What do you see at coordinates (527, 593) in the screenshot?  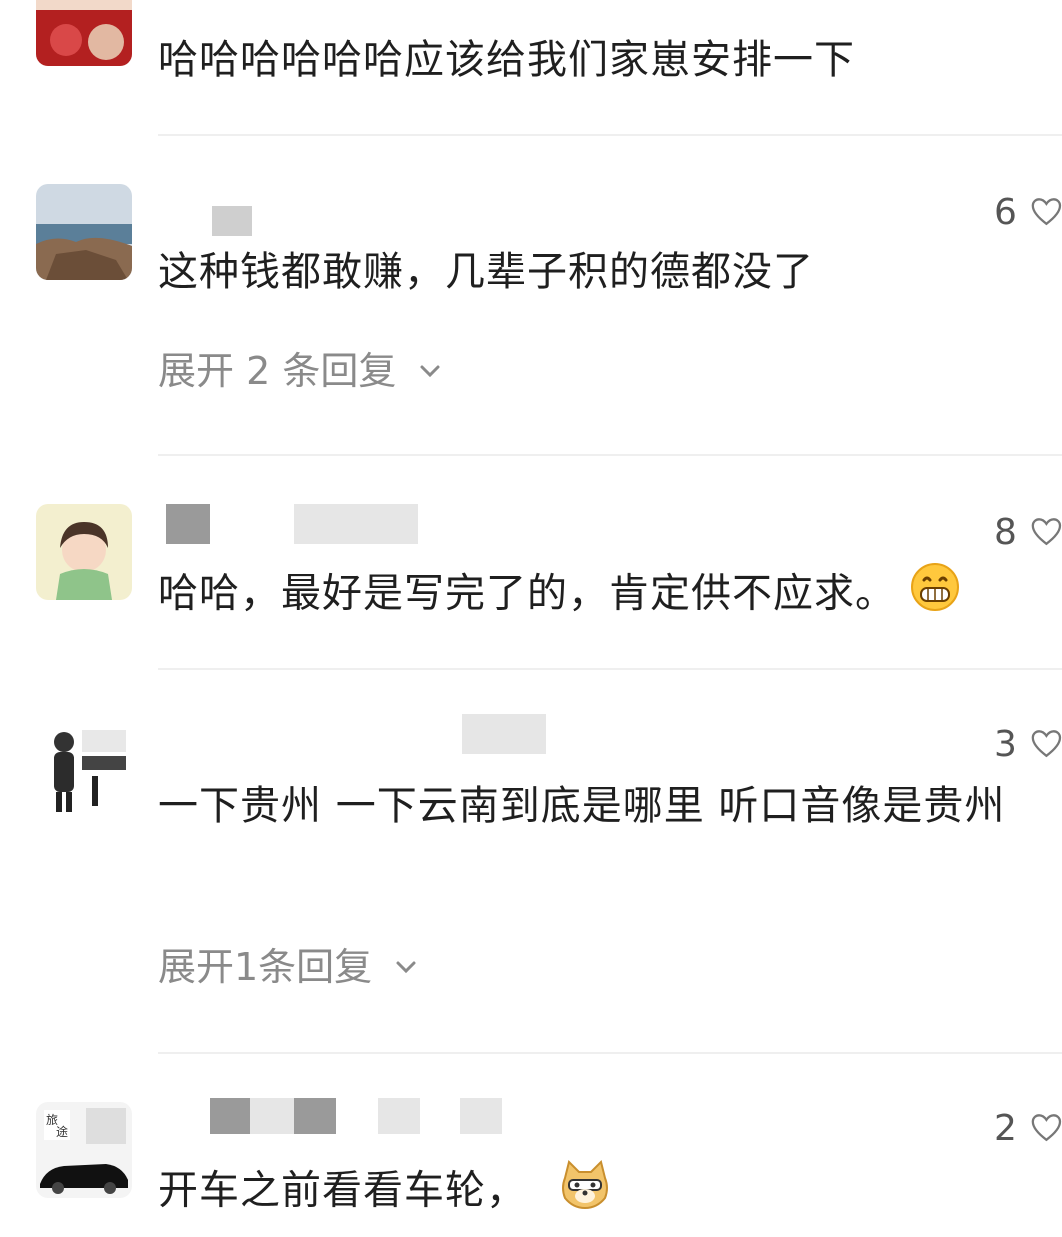 I see `comment-text-content: 哈哈，最好是写完了的，肯定供不应求。` at bounding box center [527, 593].